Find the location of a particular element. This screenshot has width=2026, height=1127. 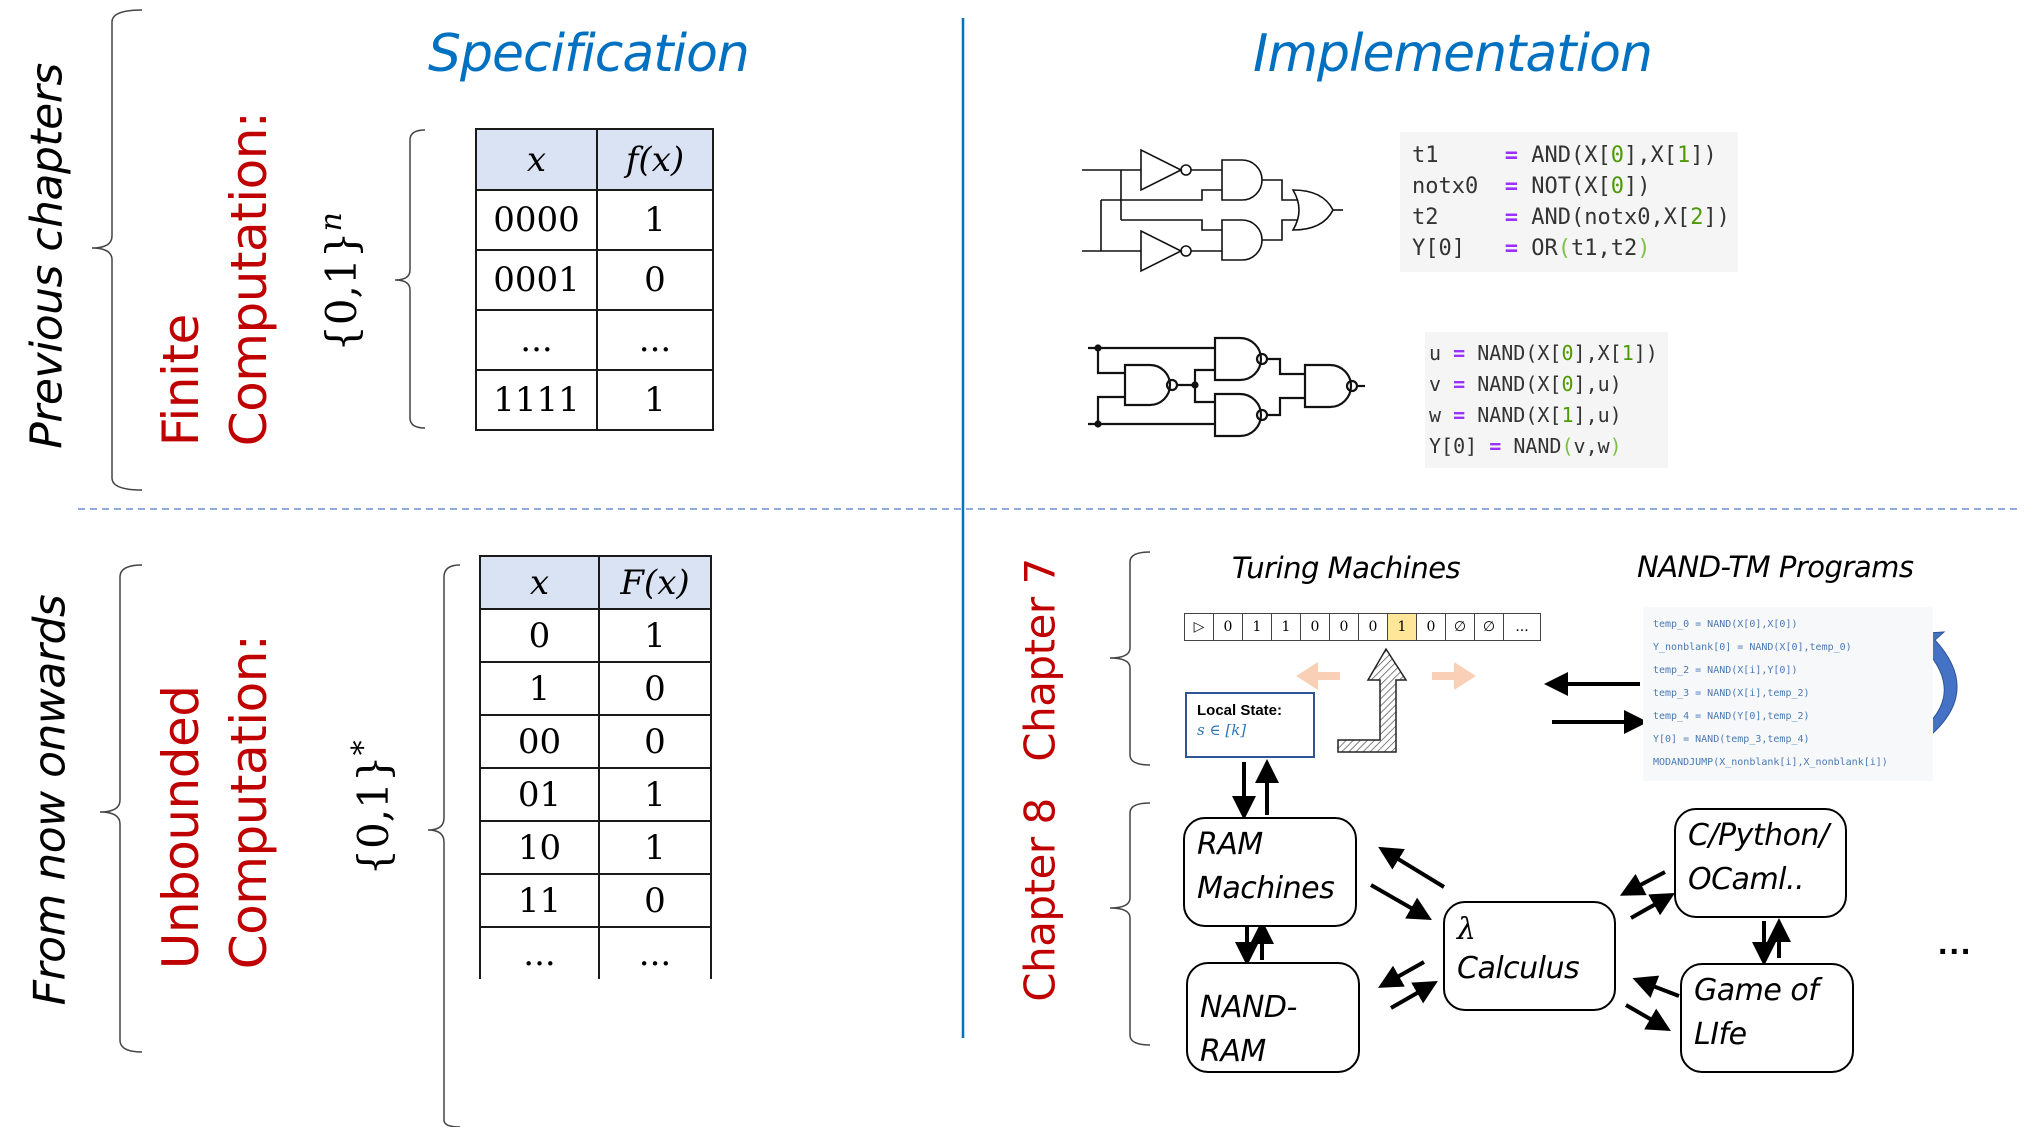

from-now-onwards-label: From now onwards is located at coordinates (50, 800).